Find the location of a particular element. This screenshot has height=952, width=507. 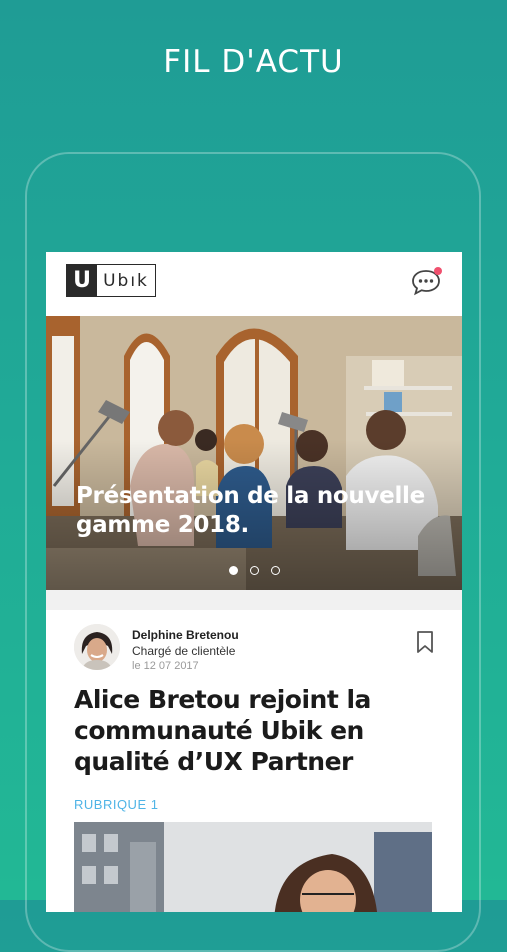

section-separator is located at coordinates (254, 600).